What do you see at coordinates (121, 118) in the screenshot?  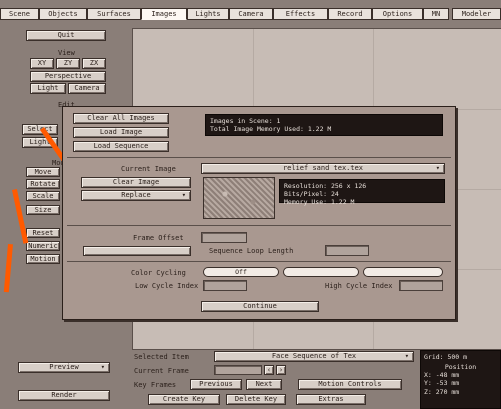 I see `clear-all-images-button: Clear All Images` at bounding box center [121, 118].